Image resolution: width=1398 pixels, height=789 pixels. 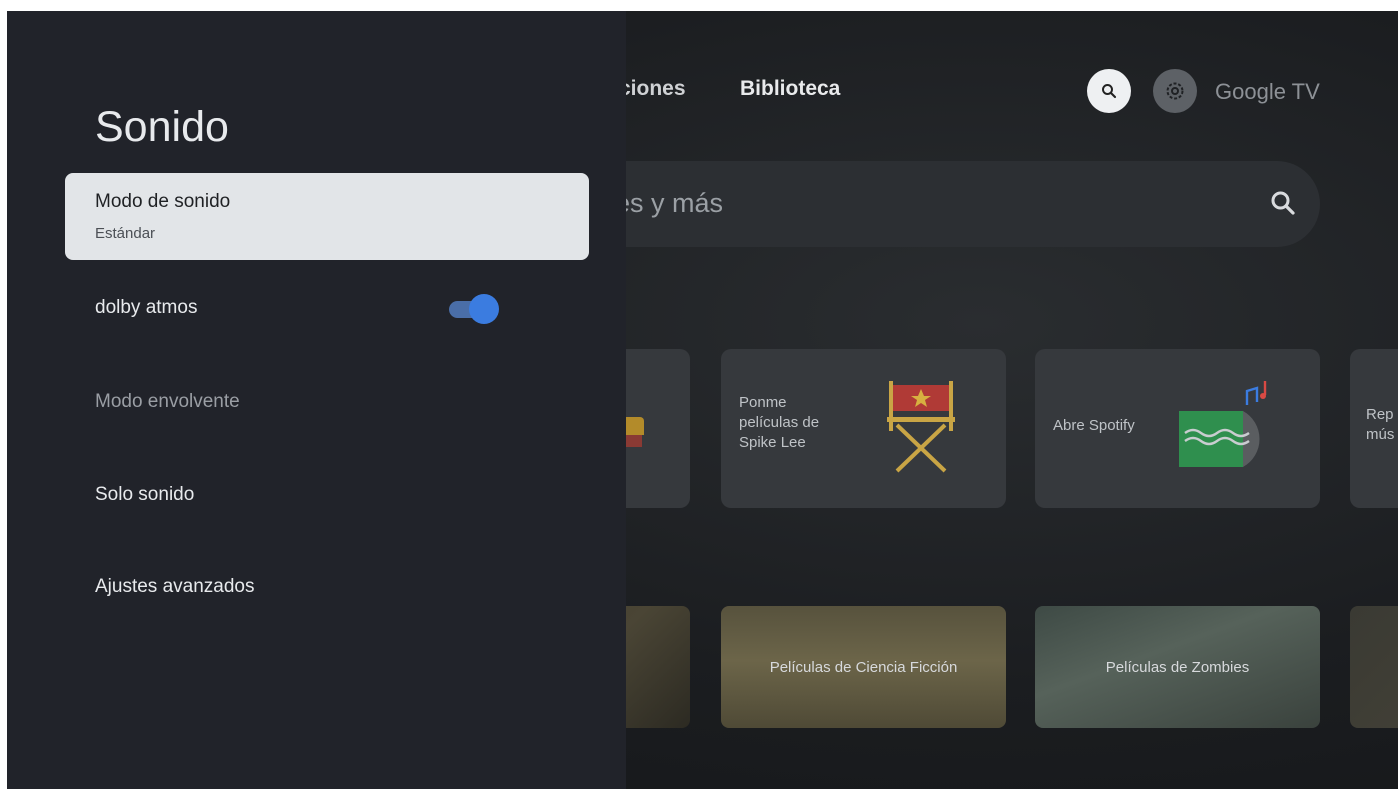 I want to click on menu-item-label: Ajustes avanzados, so click(x=175, y=586).